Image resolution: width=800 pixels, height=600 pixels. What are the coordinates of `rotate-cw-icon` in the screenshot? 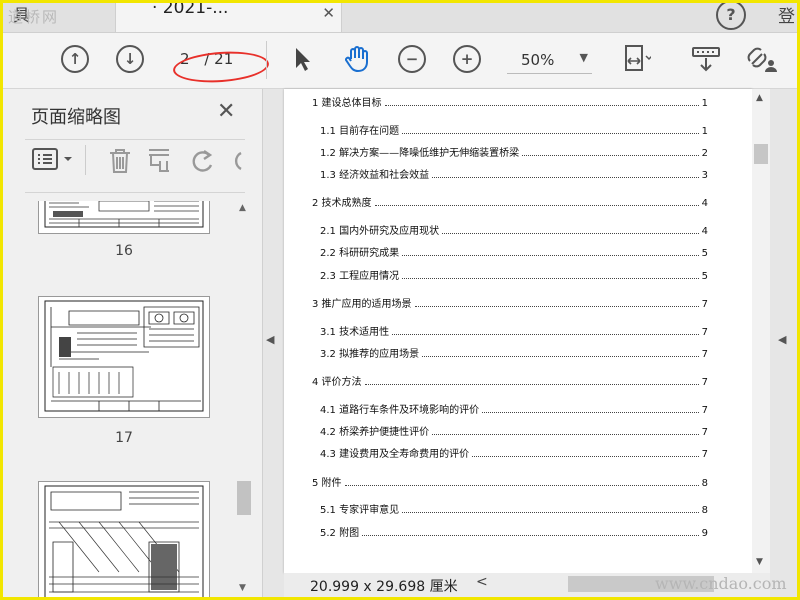 It's located at (236, 163).